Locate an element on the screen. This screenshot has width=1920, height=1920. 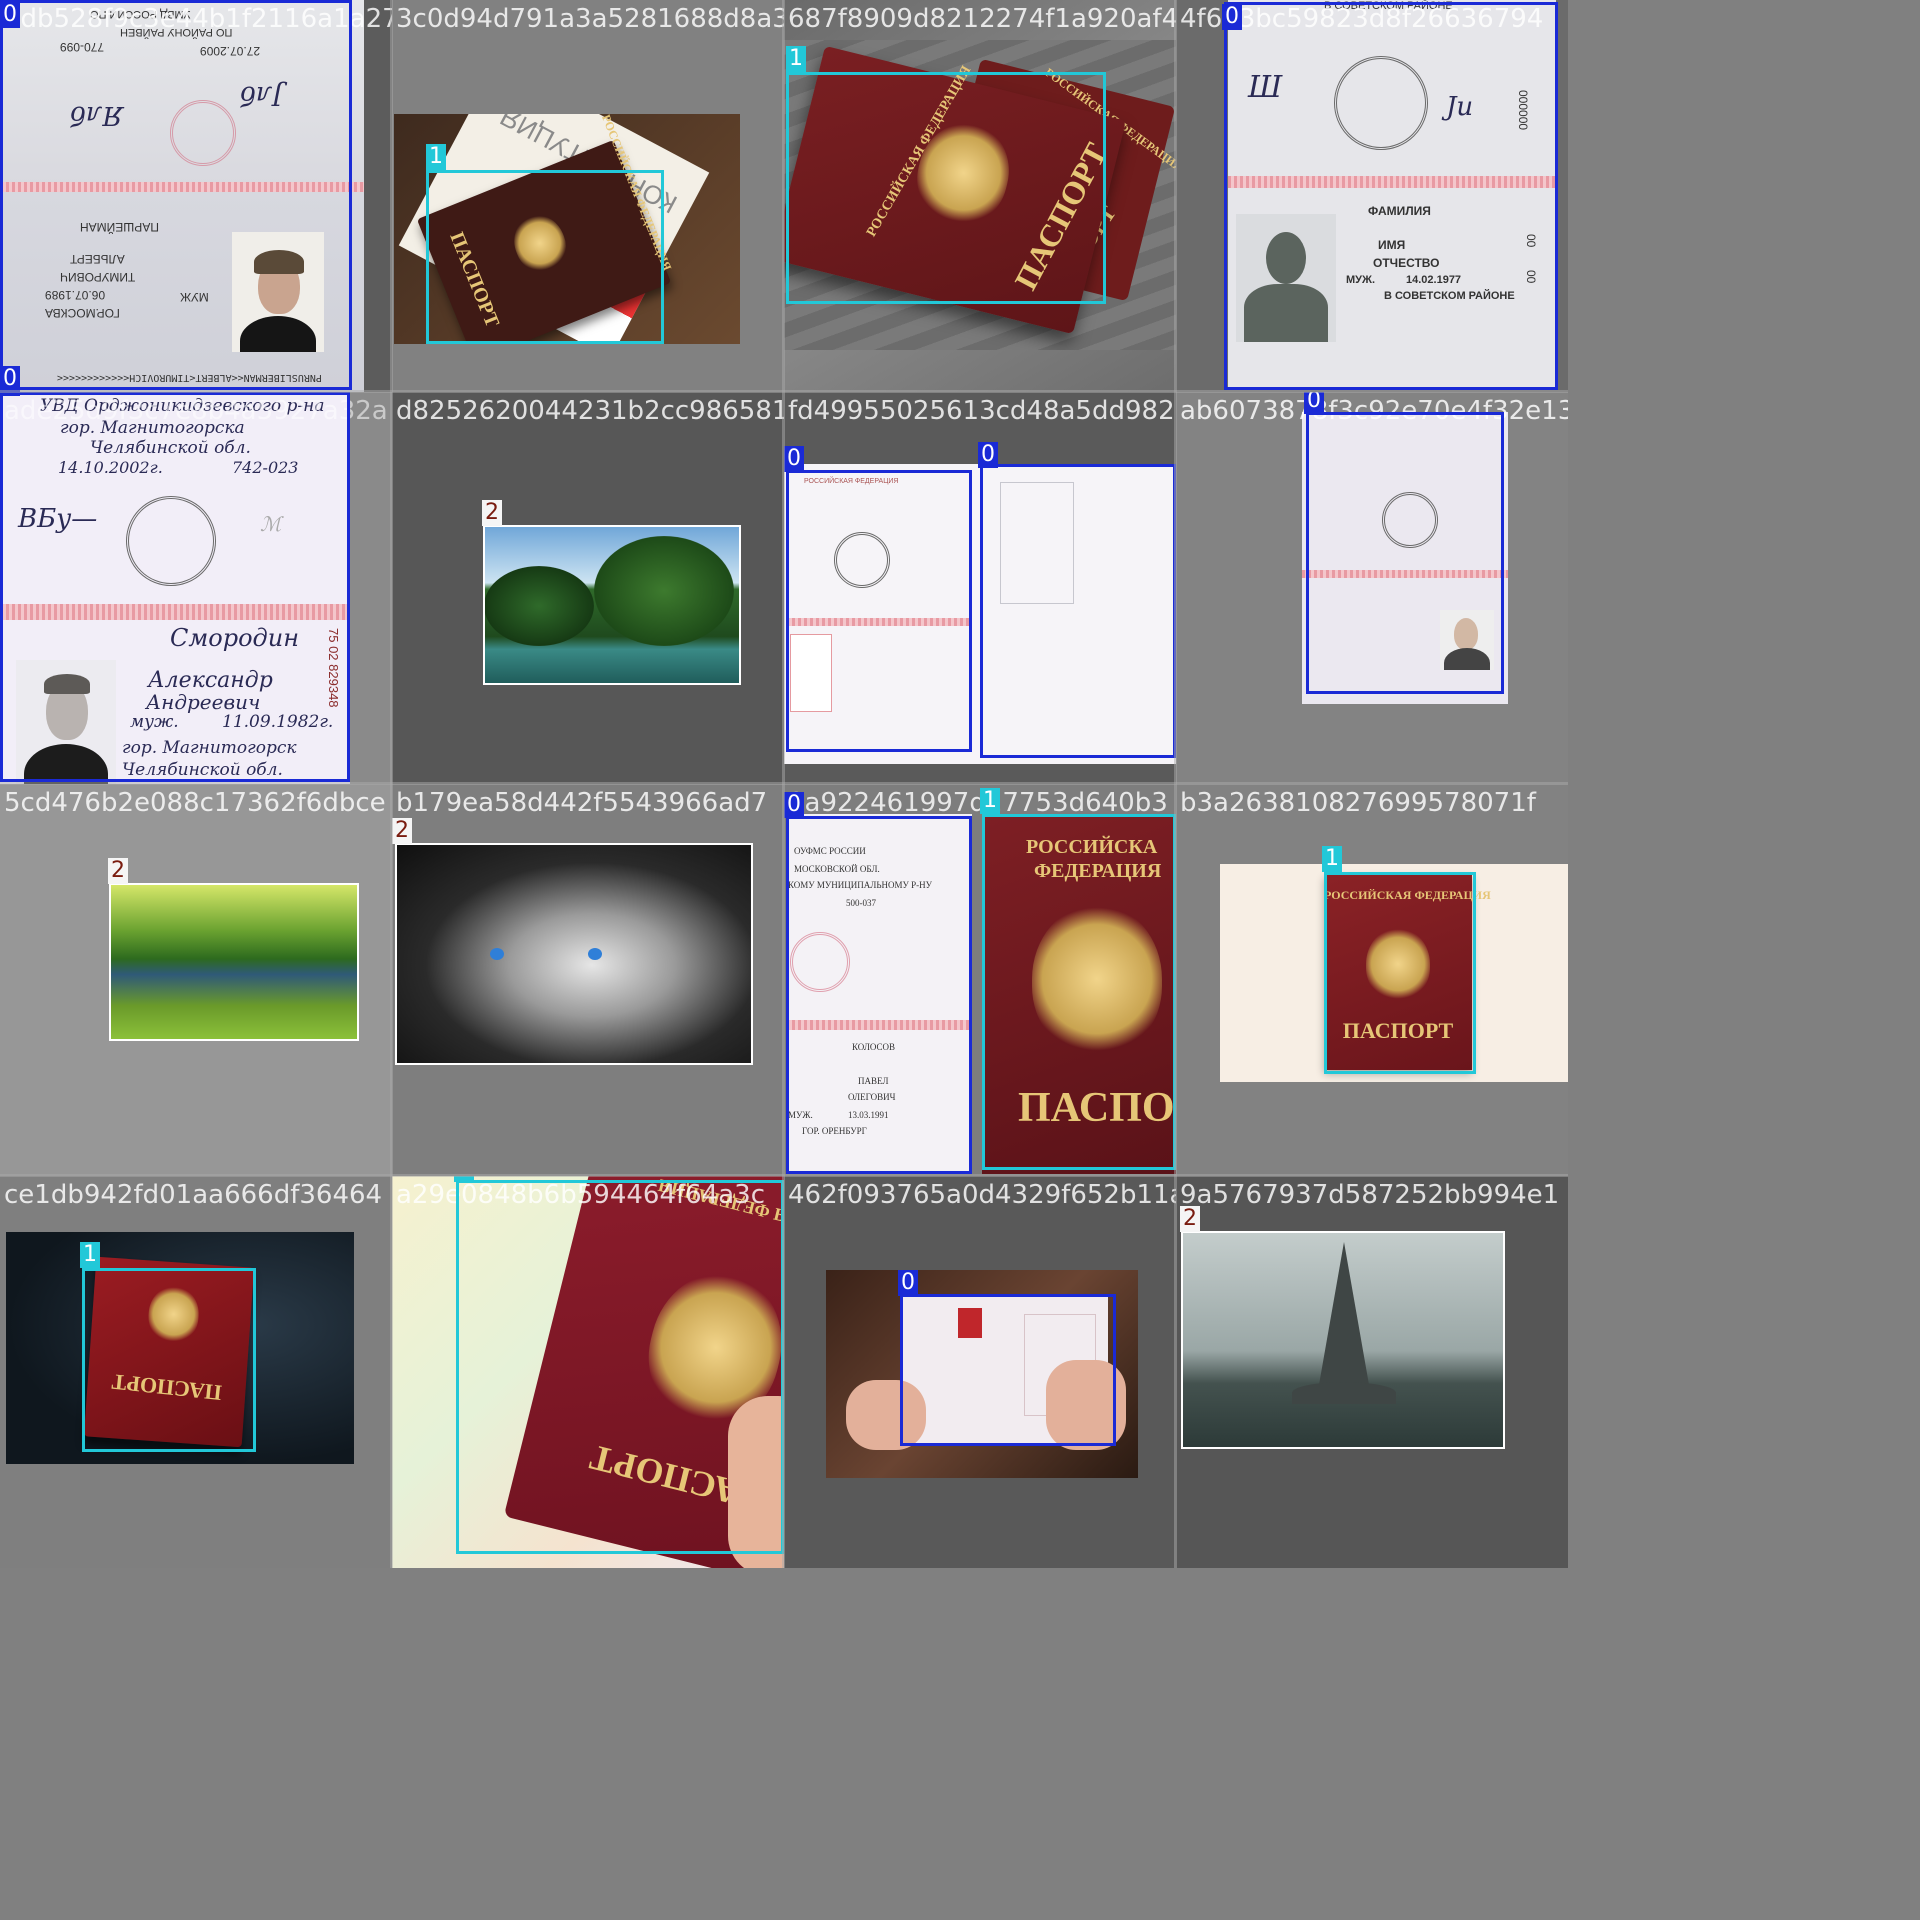
image-hash-label: 687f8909d8212274f1a920af4c is located at coordinates (982, 19).